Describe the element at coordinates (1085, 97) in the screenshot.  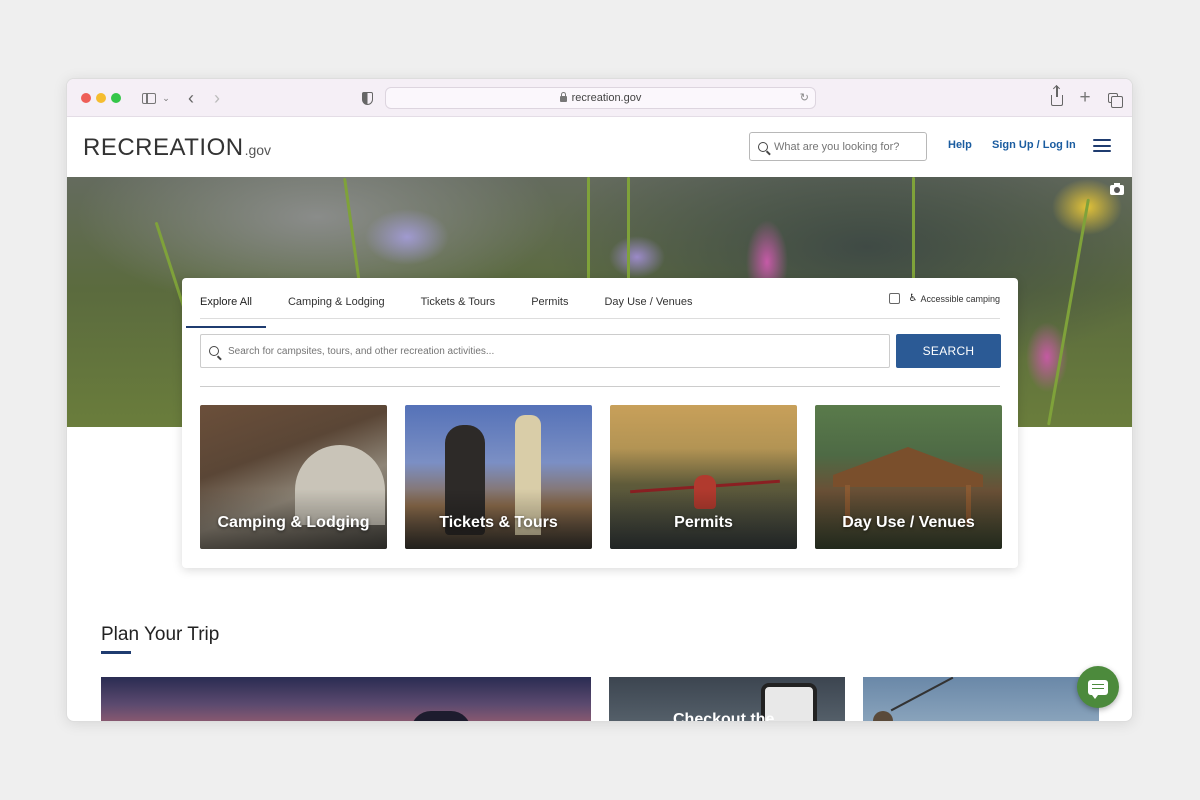
I see `new-tab-icon: +` at that location.